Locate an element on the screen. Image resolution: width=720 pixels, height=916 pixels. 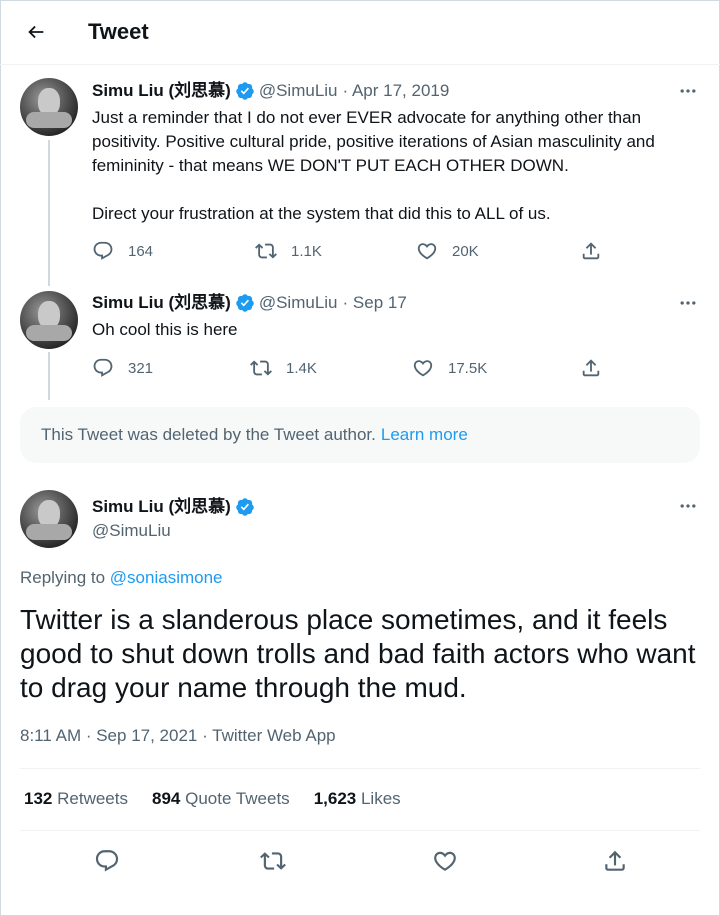
learn-more-link: Learn more is located at coordinates (424, 435).